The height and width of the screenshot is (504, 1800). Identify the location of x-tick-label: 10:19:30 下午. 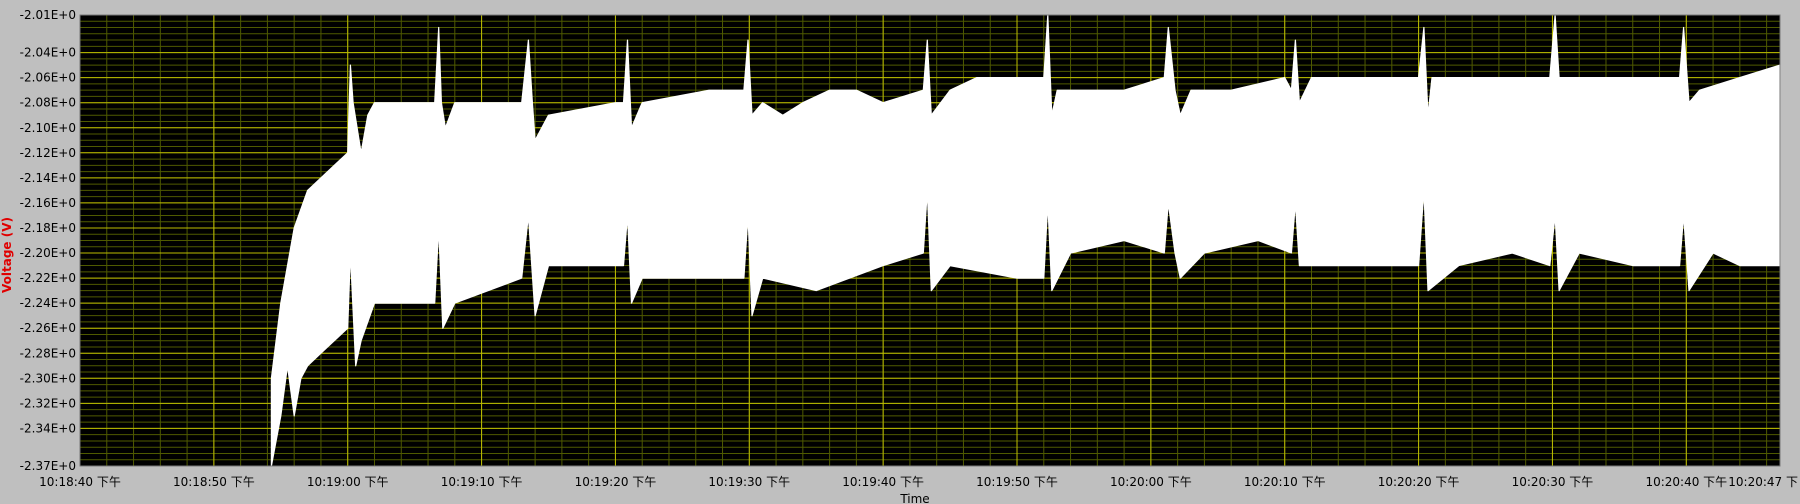
(749, 482).